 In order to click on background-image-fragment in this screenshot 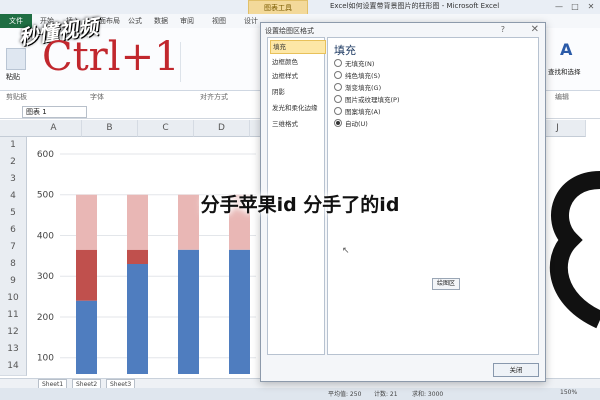, I will do `click(574, 250)`.